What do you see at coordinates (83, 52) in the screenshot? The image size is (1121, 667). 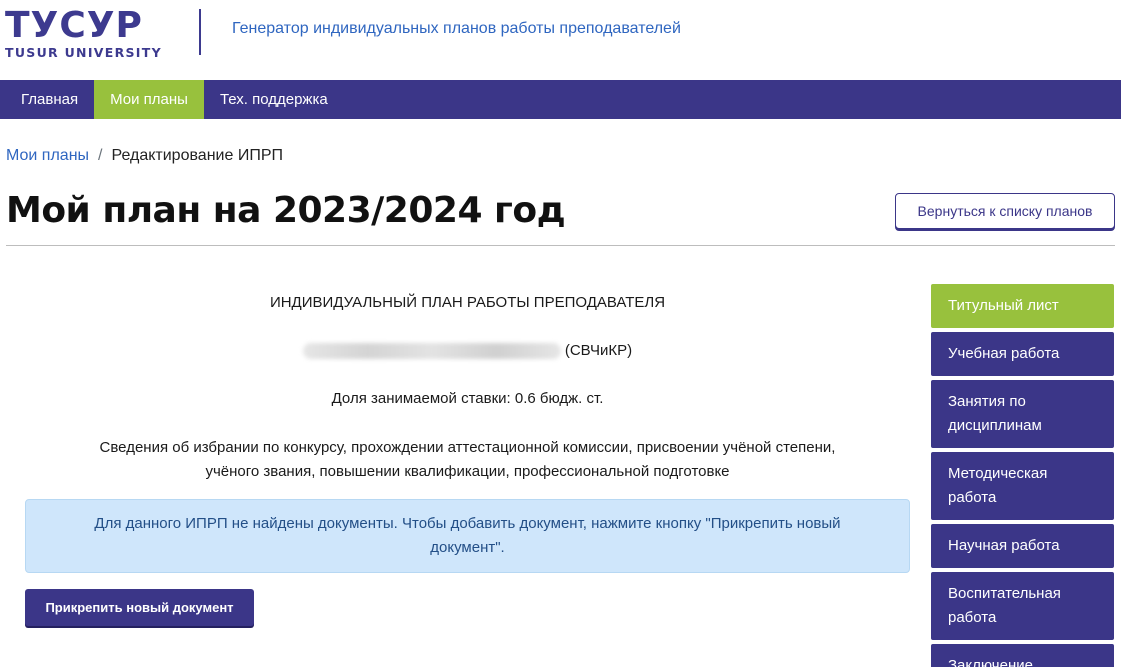 I see `logo-sub-text: TUSUR UNIVERSITY` at bounding box center [83, 52].